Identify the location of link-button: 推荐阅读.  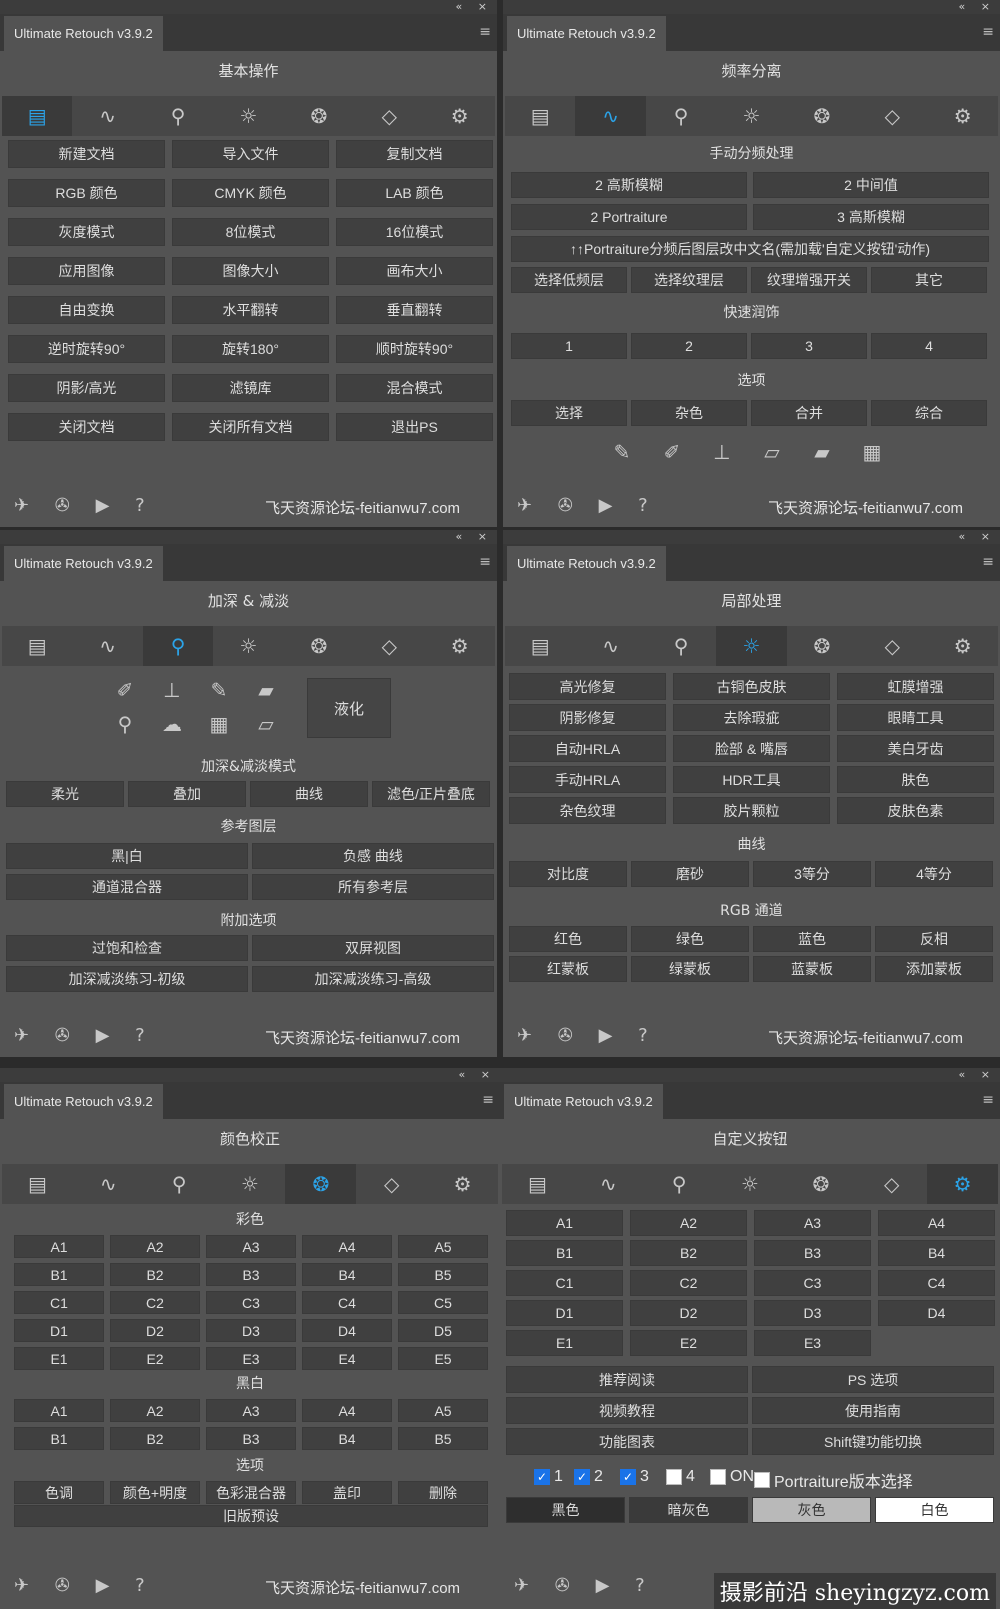
(627, 1379).